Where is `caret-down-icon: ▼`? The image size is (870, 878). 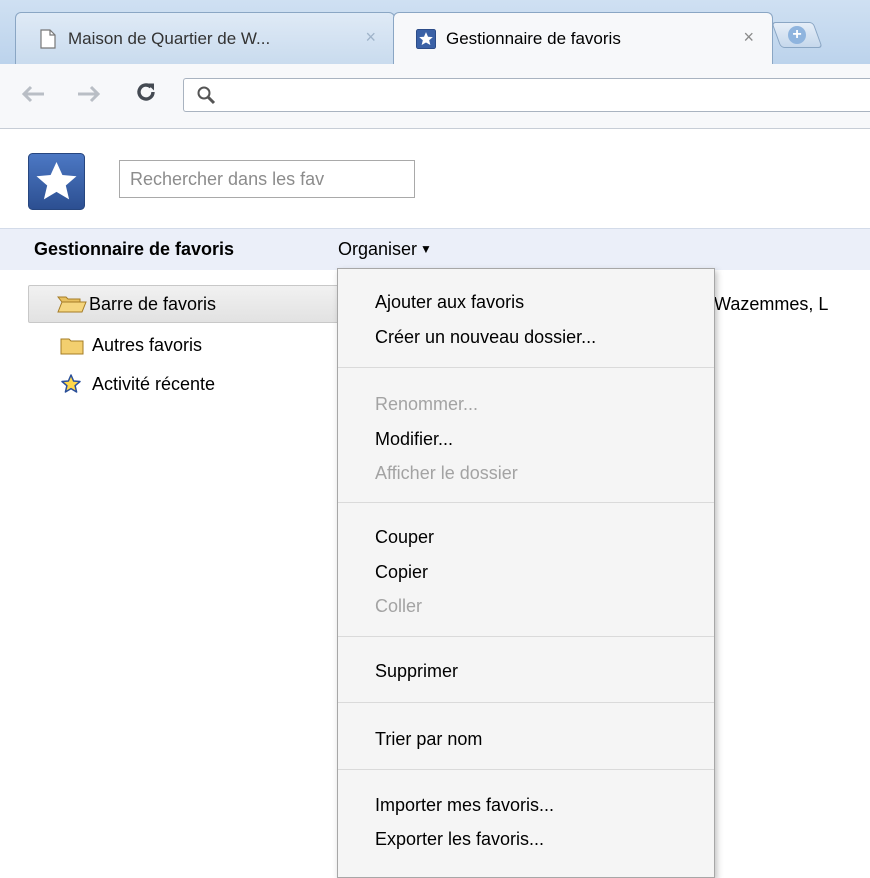
caret-down-icon: ▼ is located at coordinates (426, 249).